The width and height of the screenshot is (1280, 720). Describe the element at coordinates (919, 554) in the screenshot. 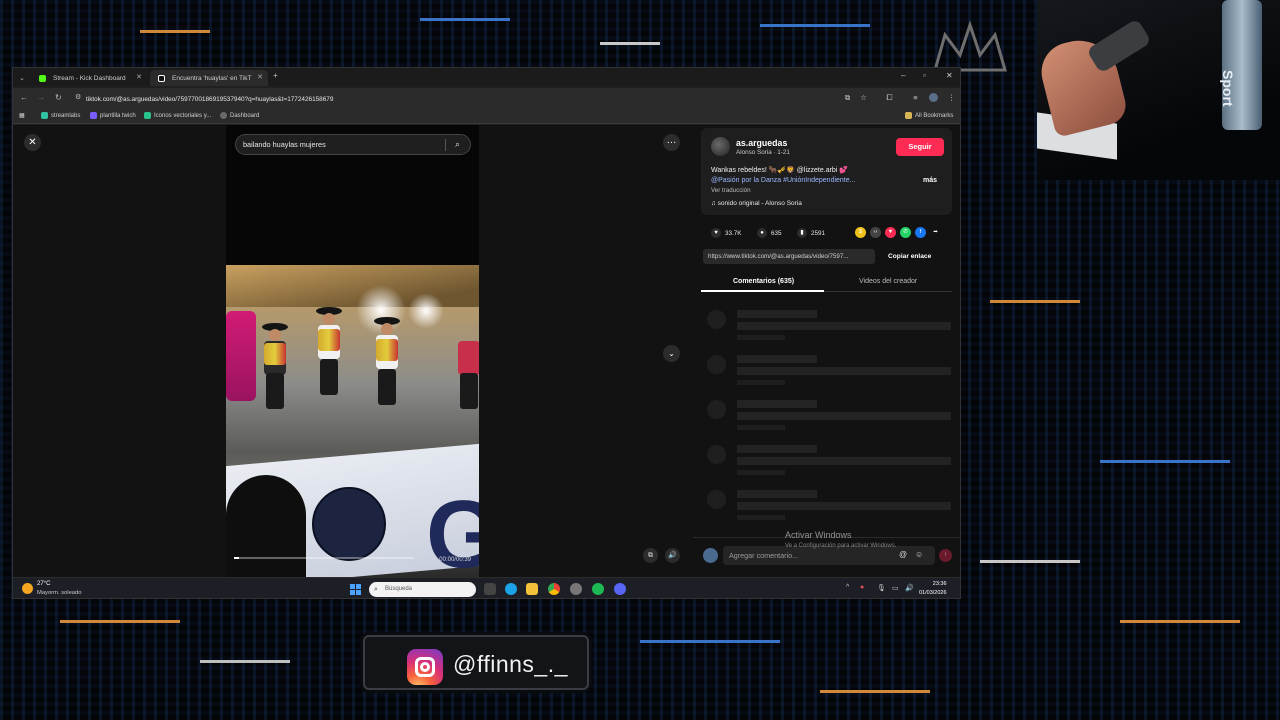

I see `emoji-icon: ☺` at that location.